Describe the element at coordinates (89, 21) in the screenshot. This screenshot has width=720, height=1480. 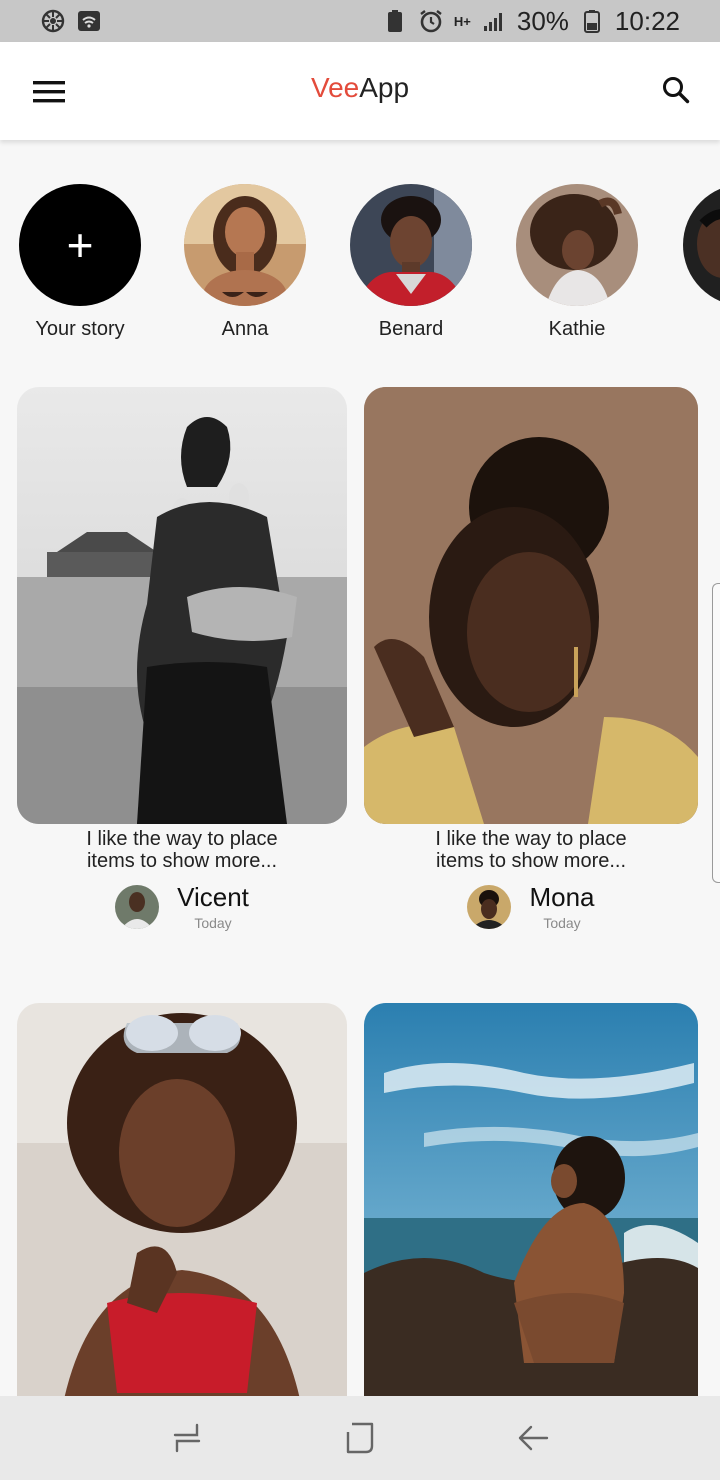
I see `wifi-notification-icon` at that location.